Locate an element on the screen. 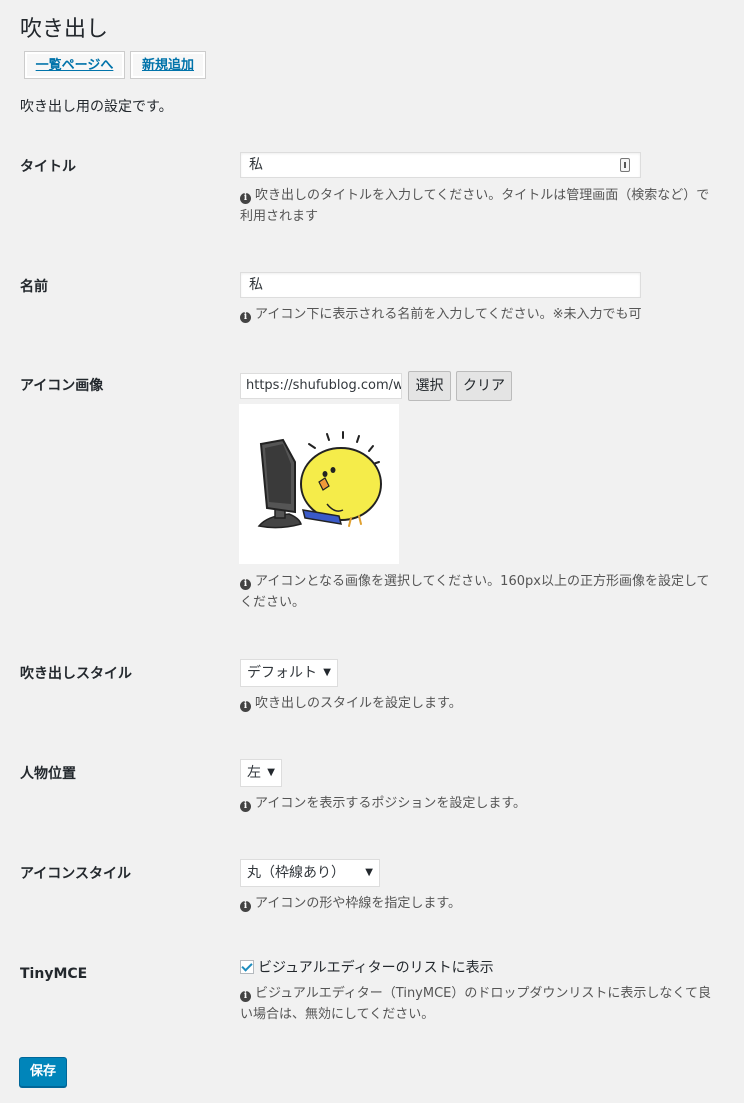  balloon-style-value: デフォルト is located at coordinates (282, 673).